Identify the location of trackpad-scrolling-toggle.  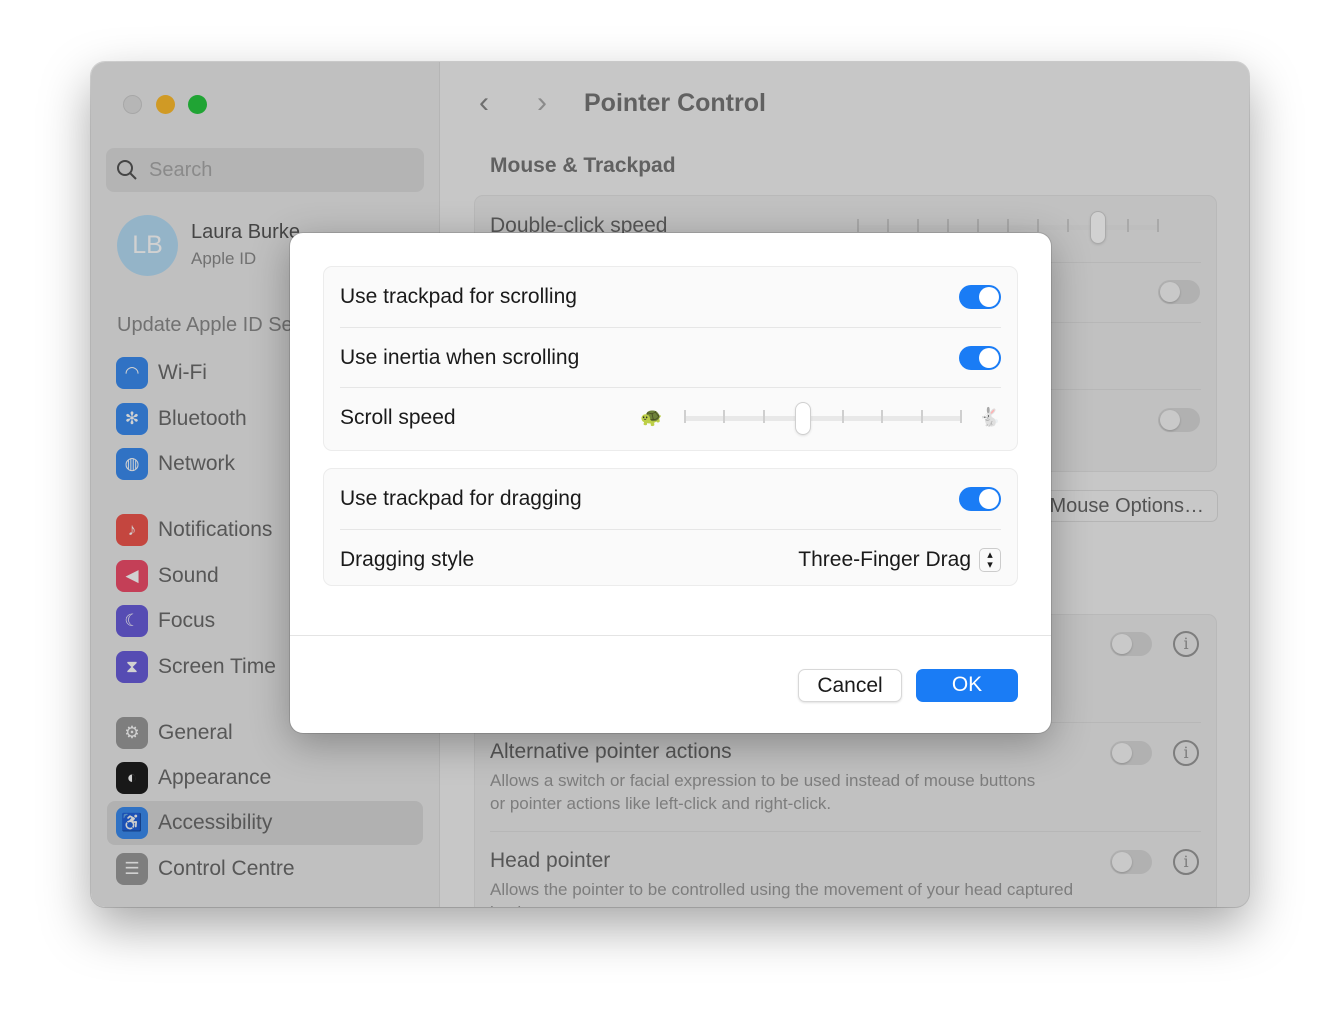
(980, 297).